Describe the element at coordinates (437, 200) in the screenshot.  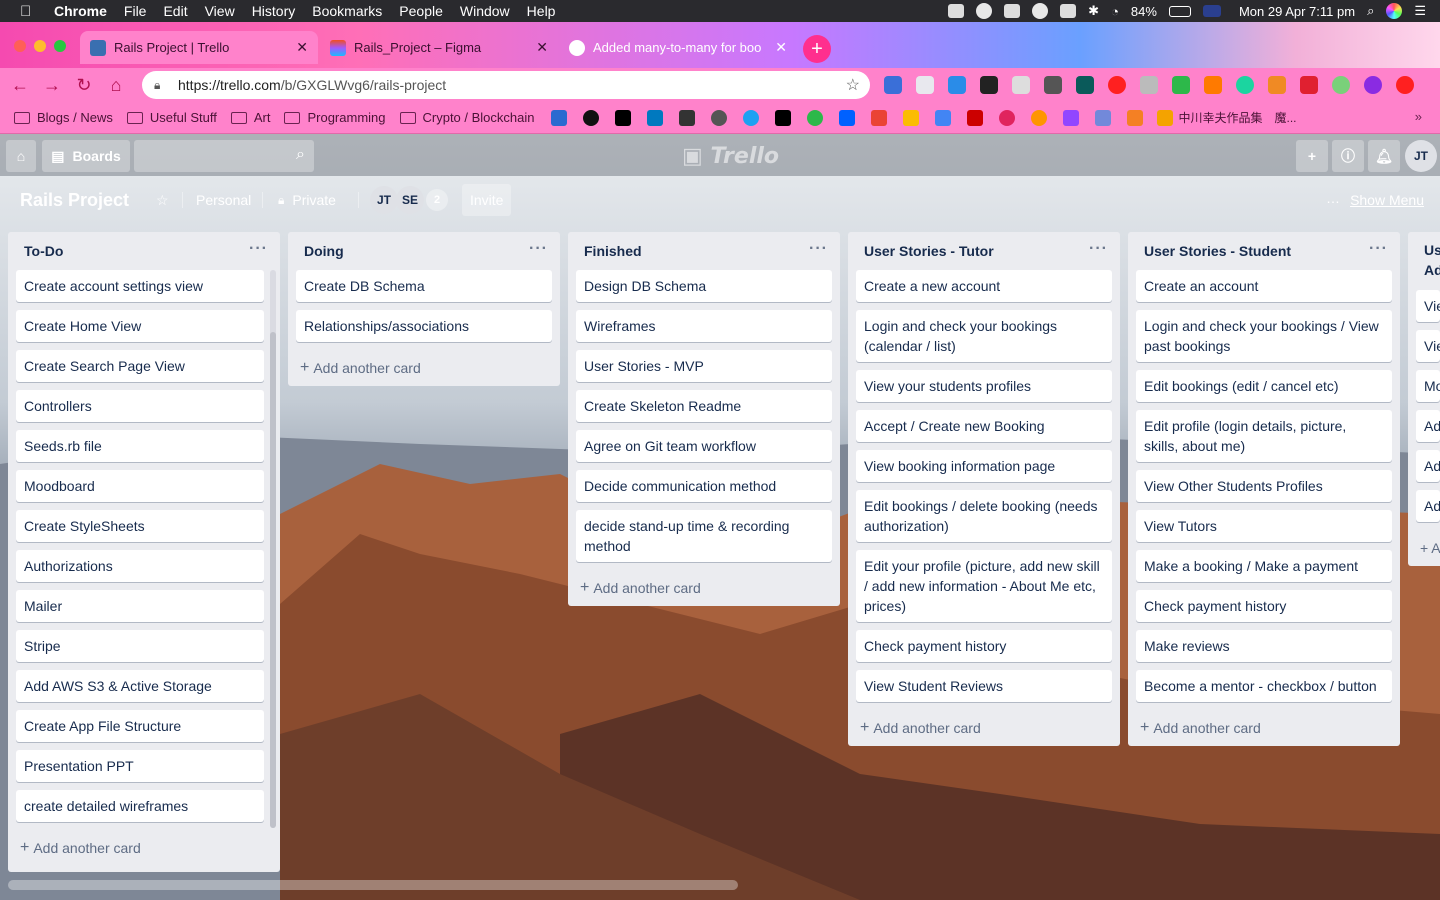
I see `member-count-badge: 2` at that location.